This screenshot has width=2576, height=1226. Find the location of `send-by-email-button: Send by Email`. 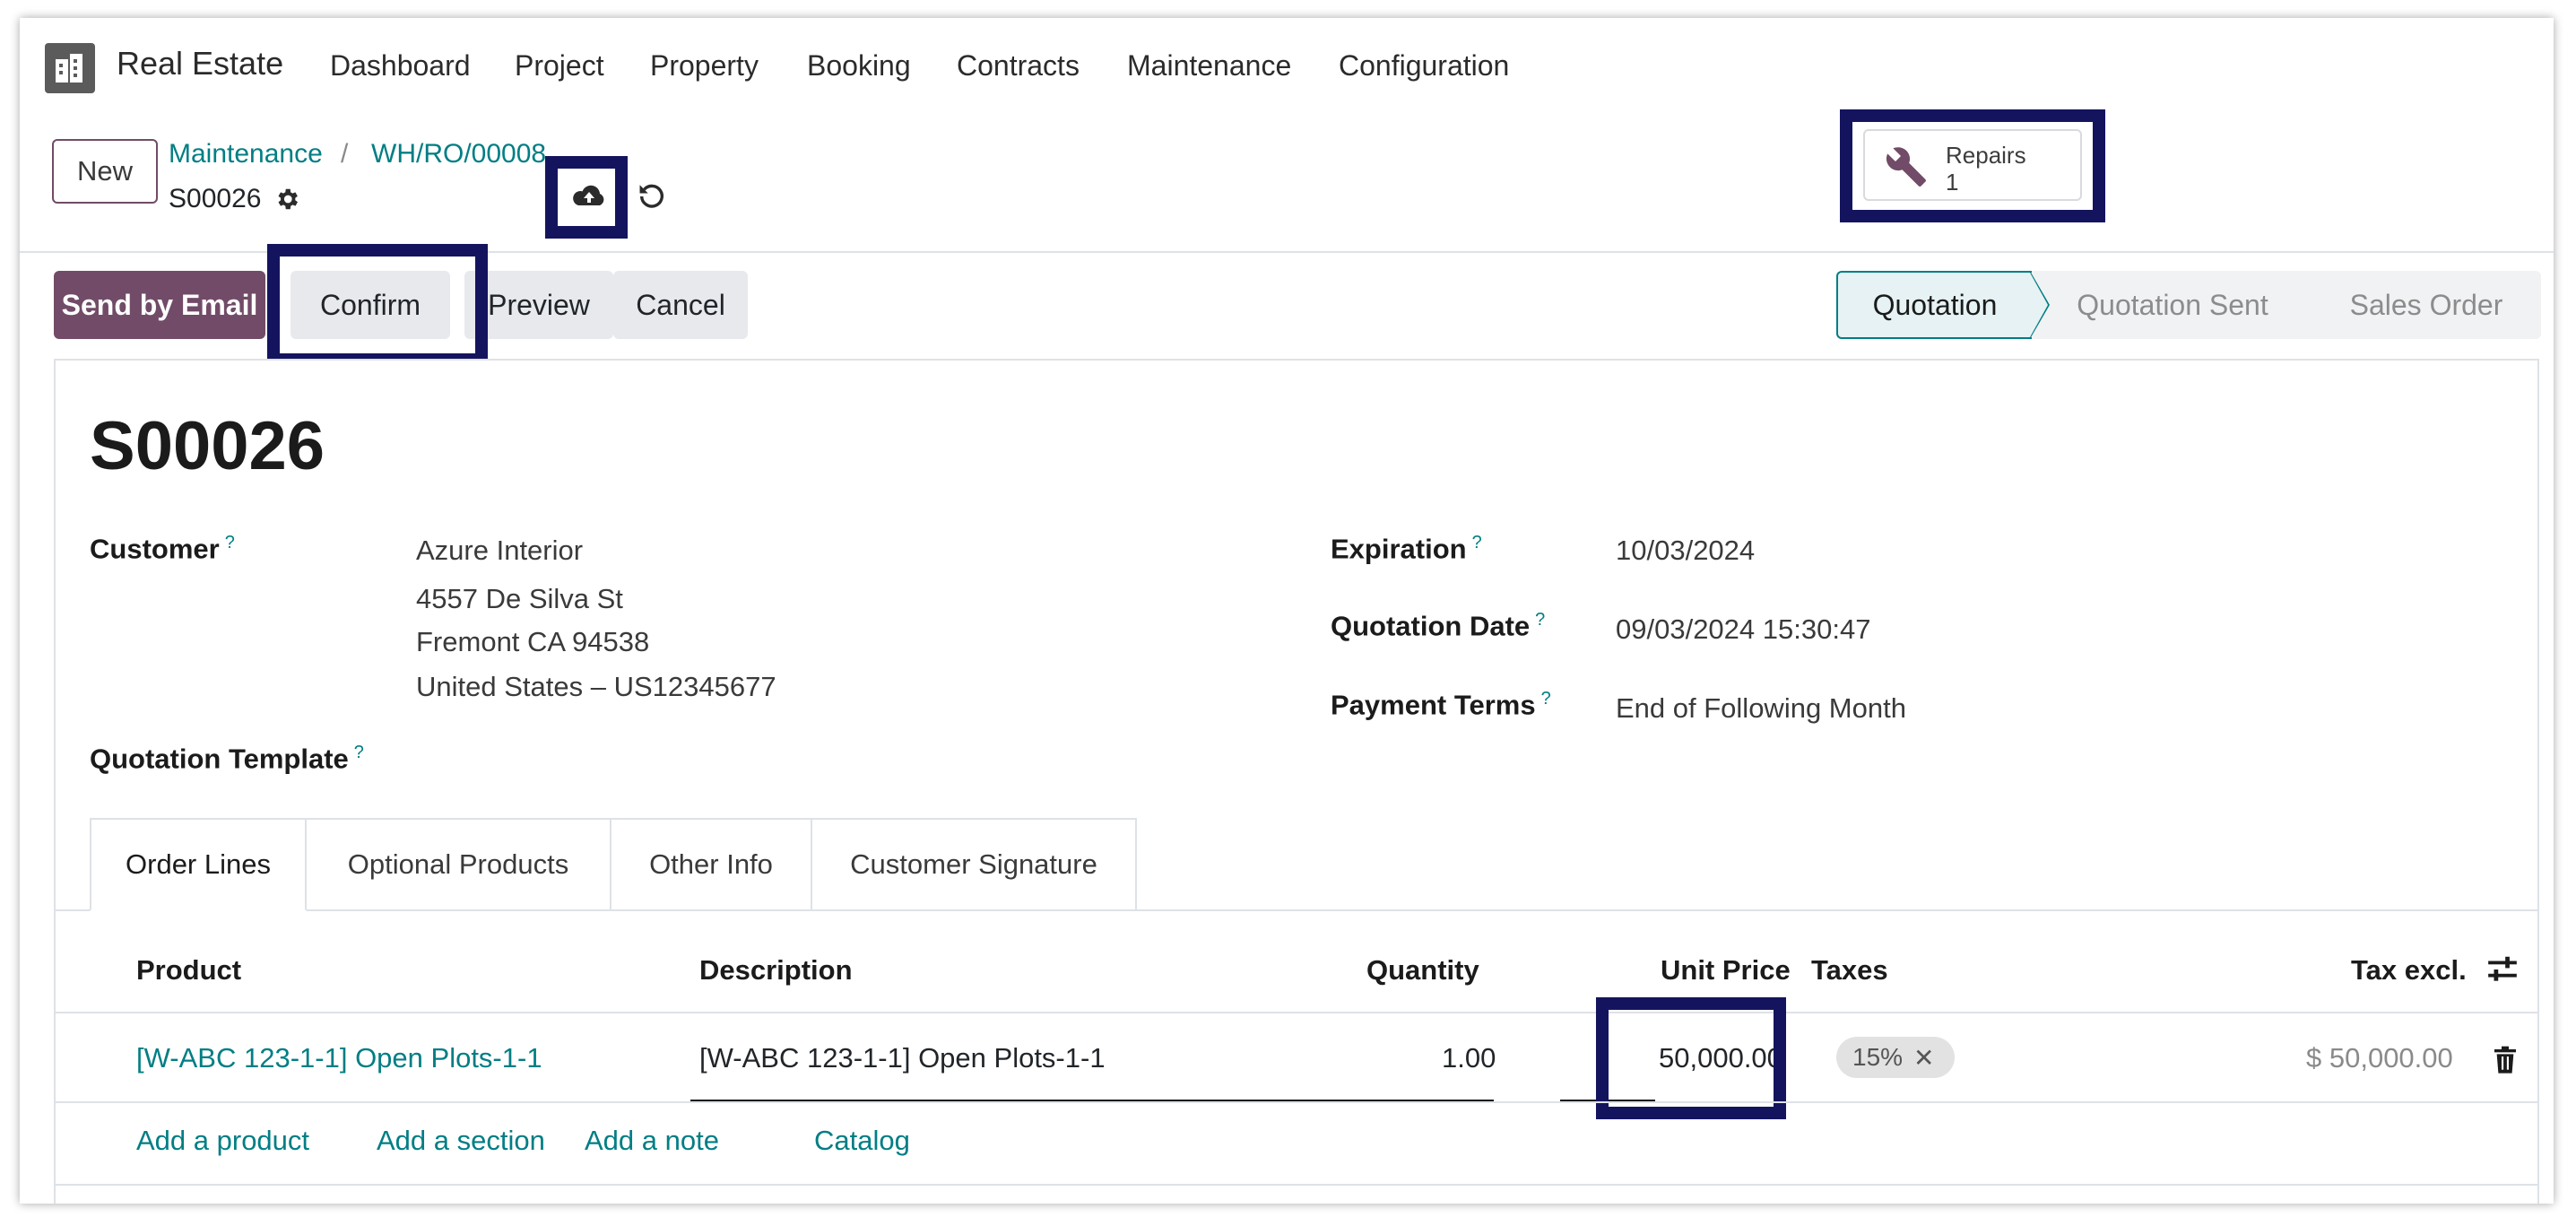

send-by-email-button: Send by Email is located at coordinates (159, 305).